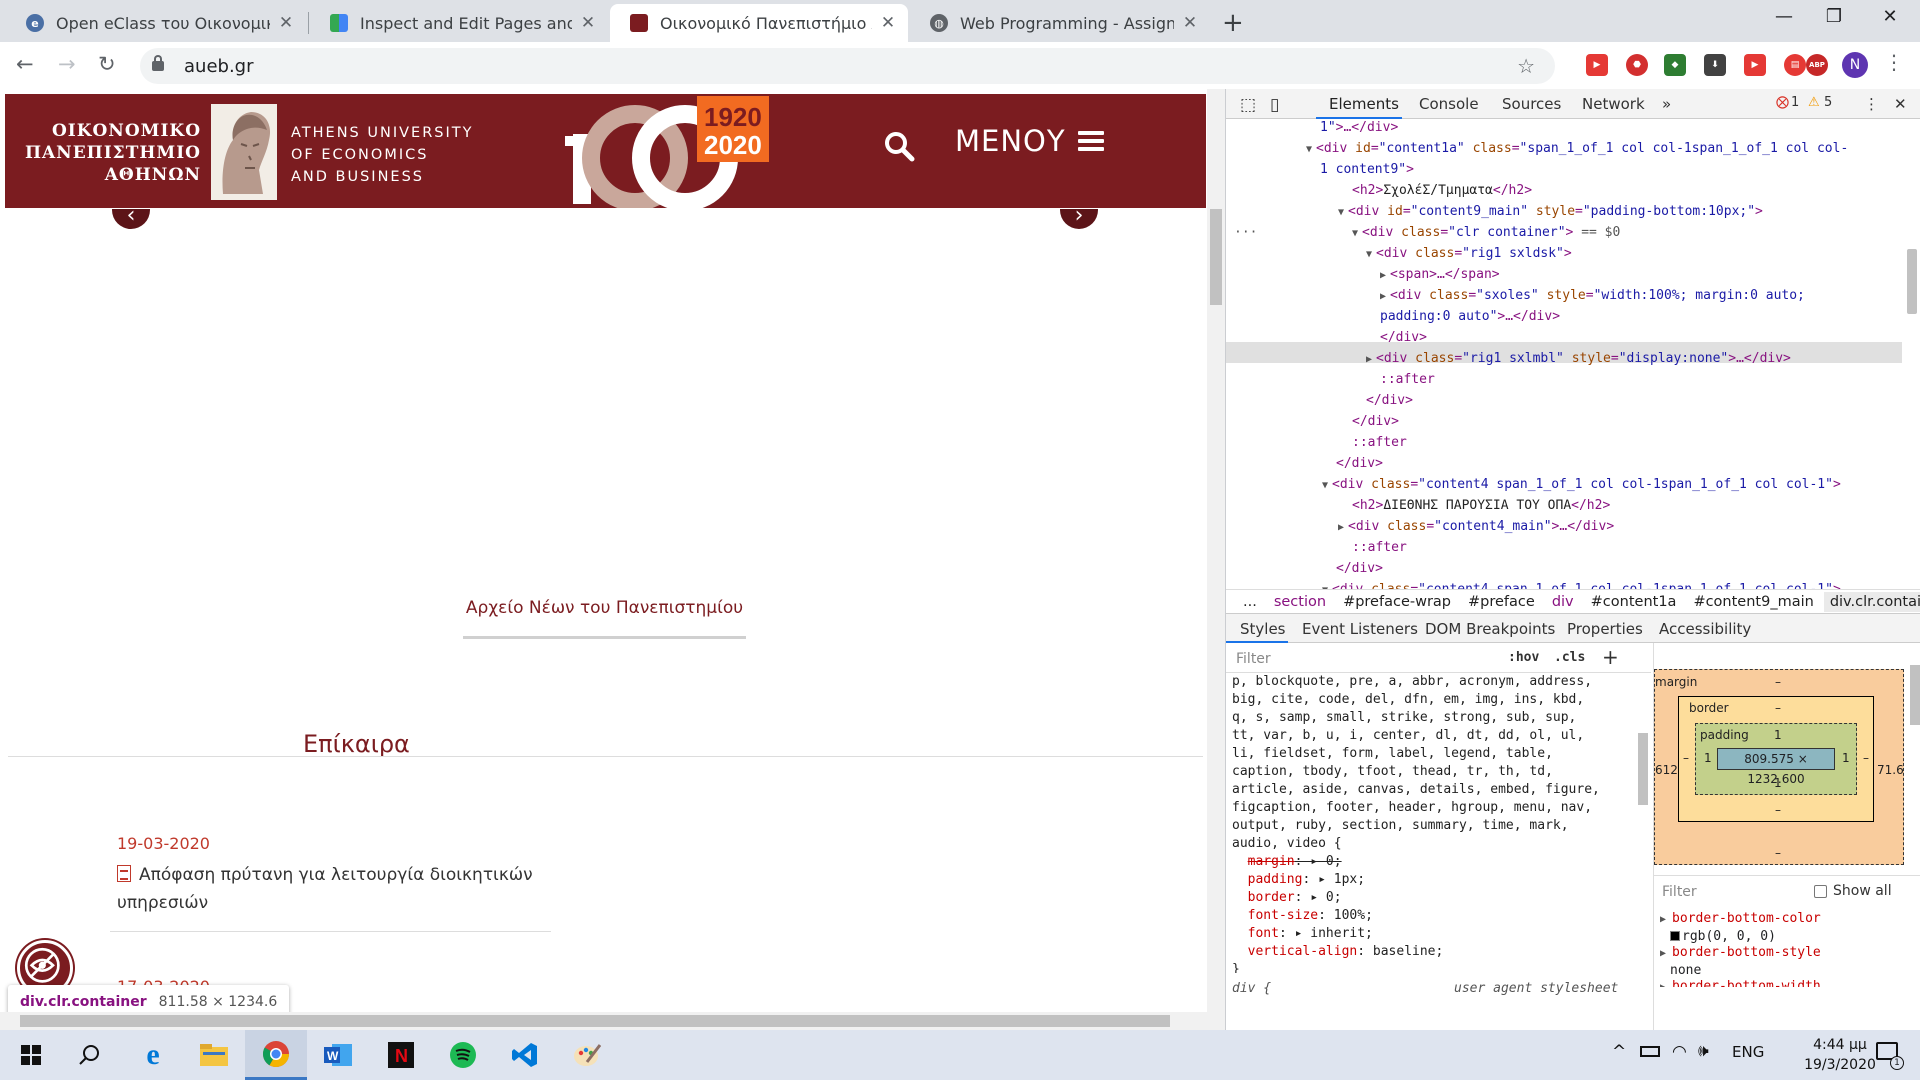 The height and width of the screenshot is (1080, 1920). Describe the element at coordinates (214, 1055) in the screenshot. I see `file-explorer-icon` at that location.